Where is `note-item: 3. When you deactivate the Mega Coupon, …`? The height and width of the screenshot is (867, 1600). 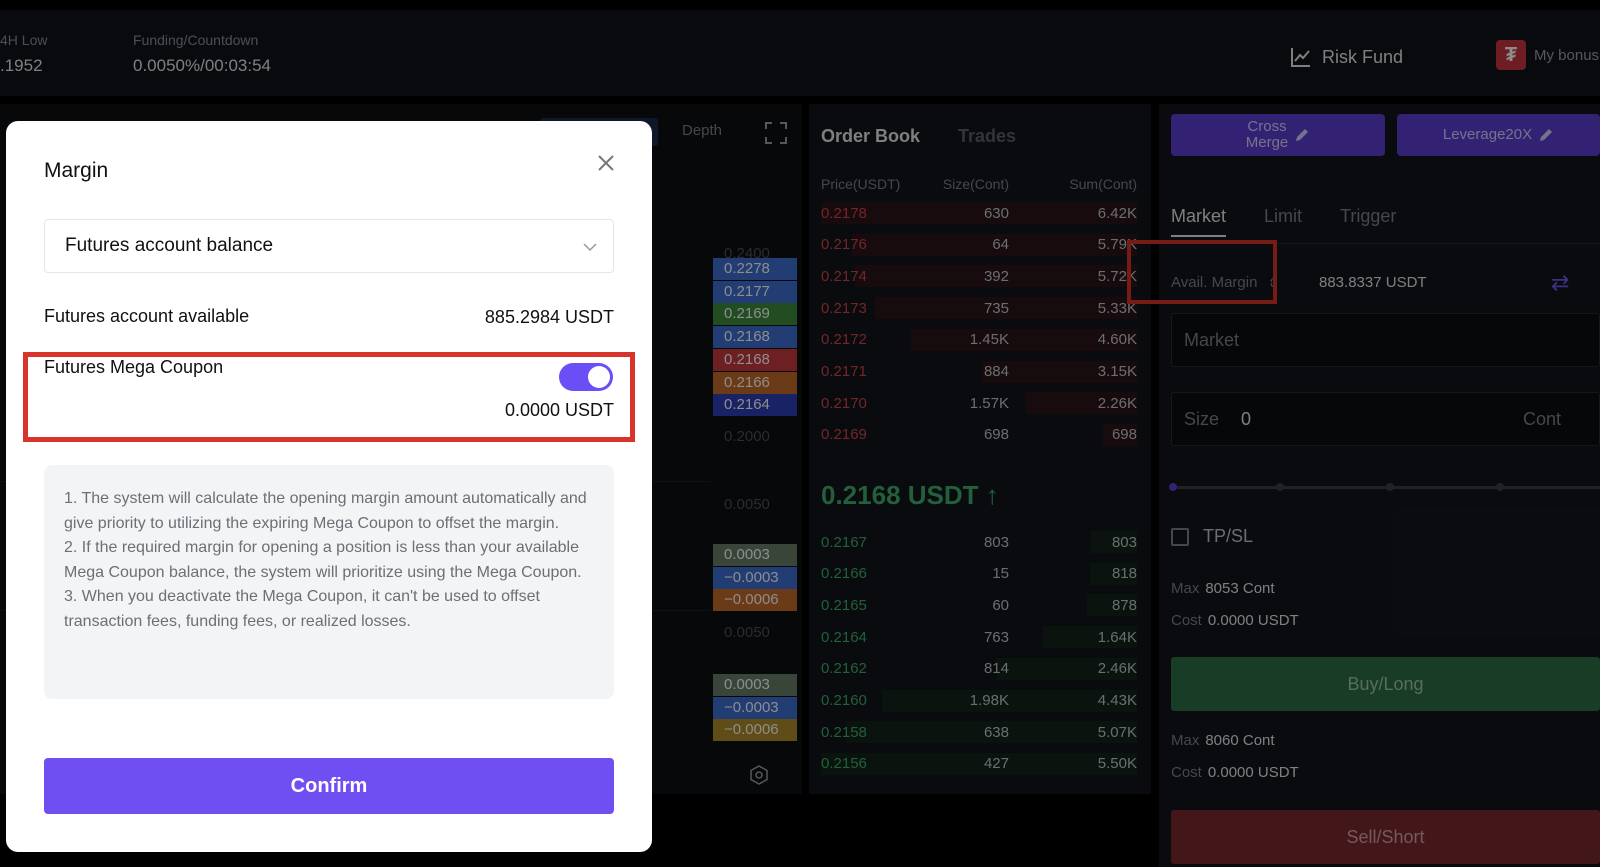 note-item: 3. When you deactivate the Mega Coupon, … is located at coordinates (302, 609).